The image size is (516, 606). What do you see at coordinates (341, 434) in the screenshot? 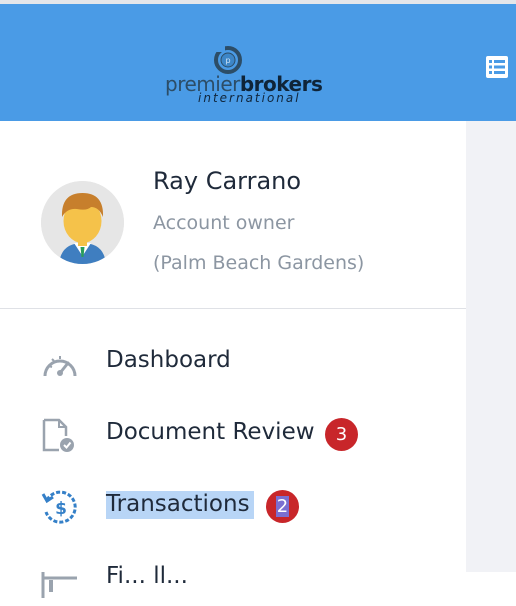
I see `document-review-count-badge: 3` at bounding box center [341, 434].